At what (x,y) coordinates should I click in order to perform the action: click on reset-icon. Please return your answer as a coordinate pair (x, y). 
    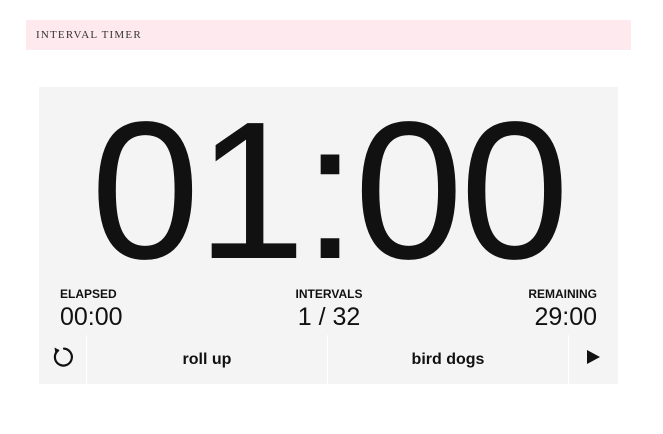
    Looking at the image, I should click on (63, 359).